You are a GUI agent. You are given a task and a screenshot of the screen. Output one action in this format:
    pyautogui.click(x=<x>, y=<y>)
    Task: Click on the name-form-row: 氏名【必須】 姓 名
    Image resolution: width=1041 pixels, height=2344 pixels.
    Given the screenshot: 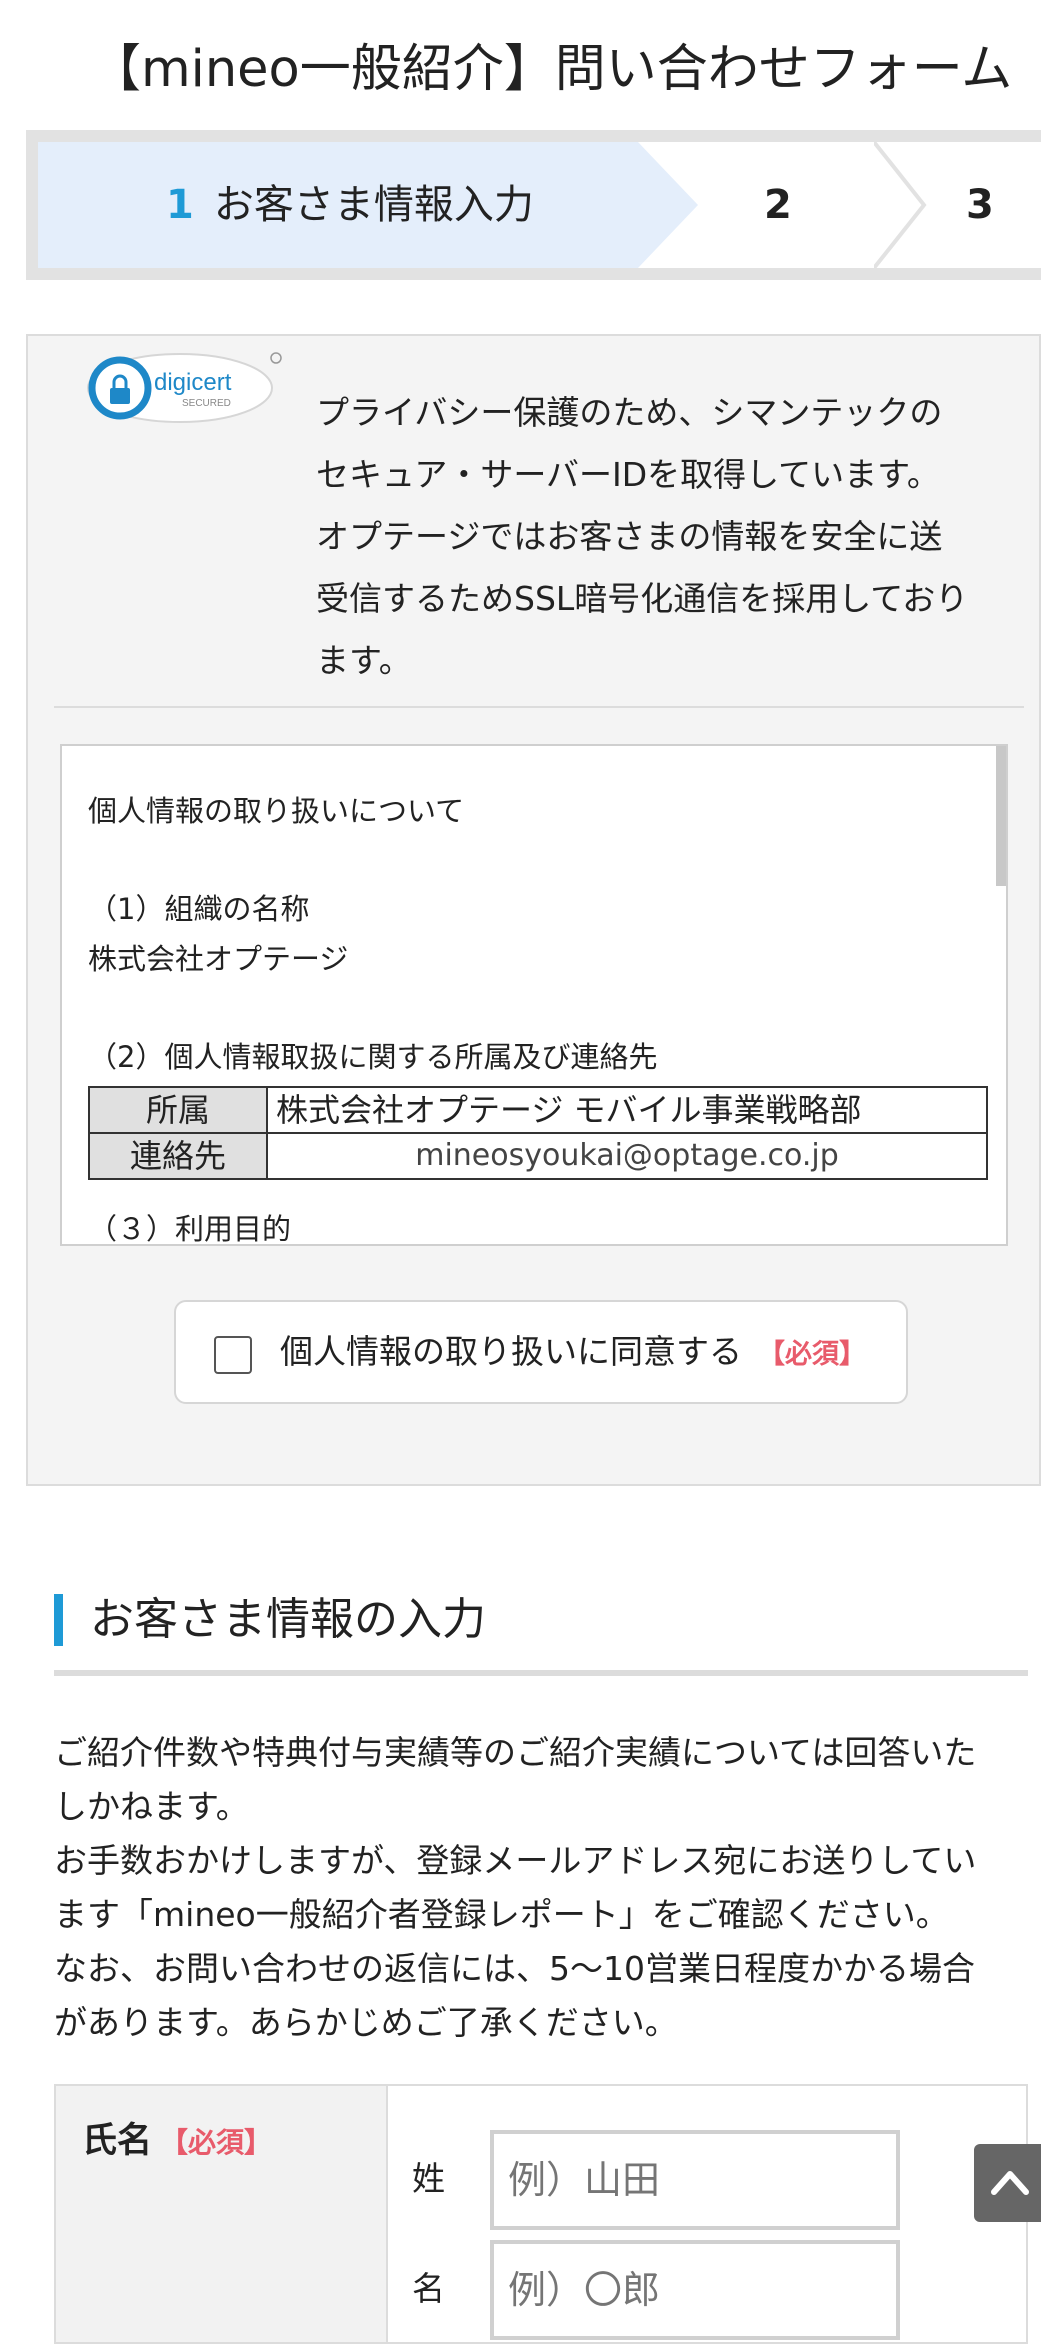 What is the action you would take?
    pyautogui.click(x=541, y=2214)
    